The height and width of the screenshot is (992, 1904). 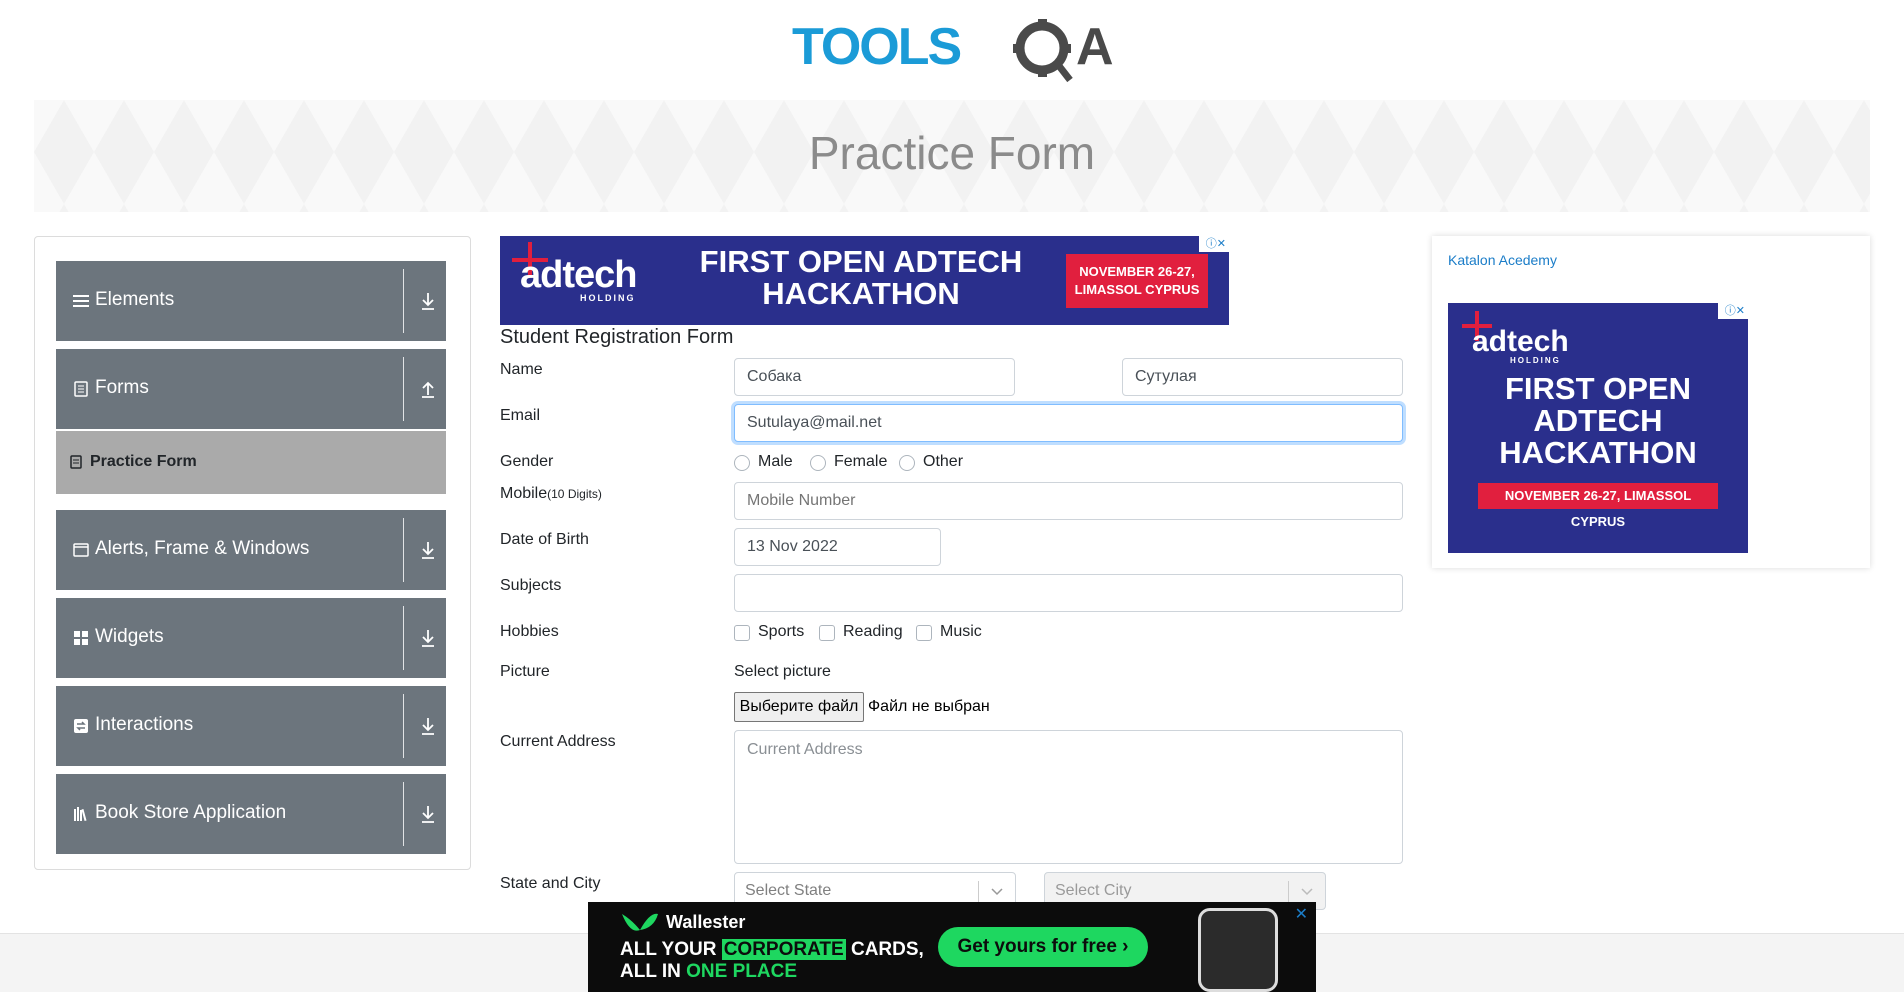 I want to click on choose-file-button: Выберите файл, so click(x=799, y=707).